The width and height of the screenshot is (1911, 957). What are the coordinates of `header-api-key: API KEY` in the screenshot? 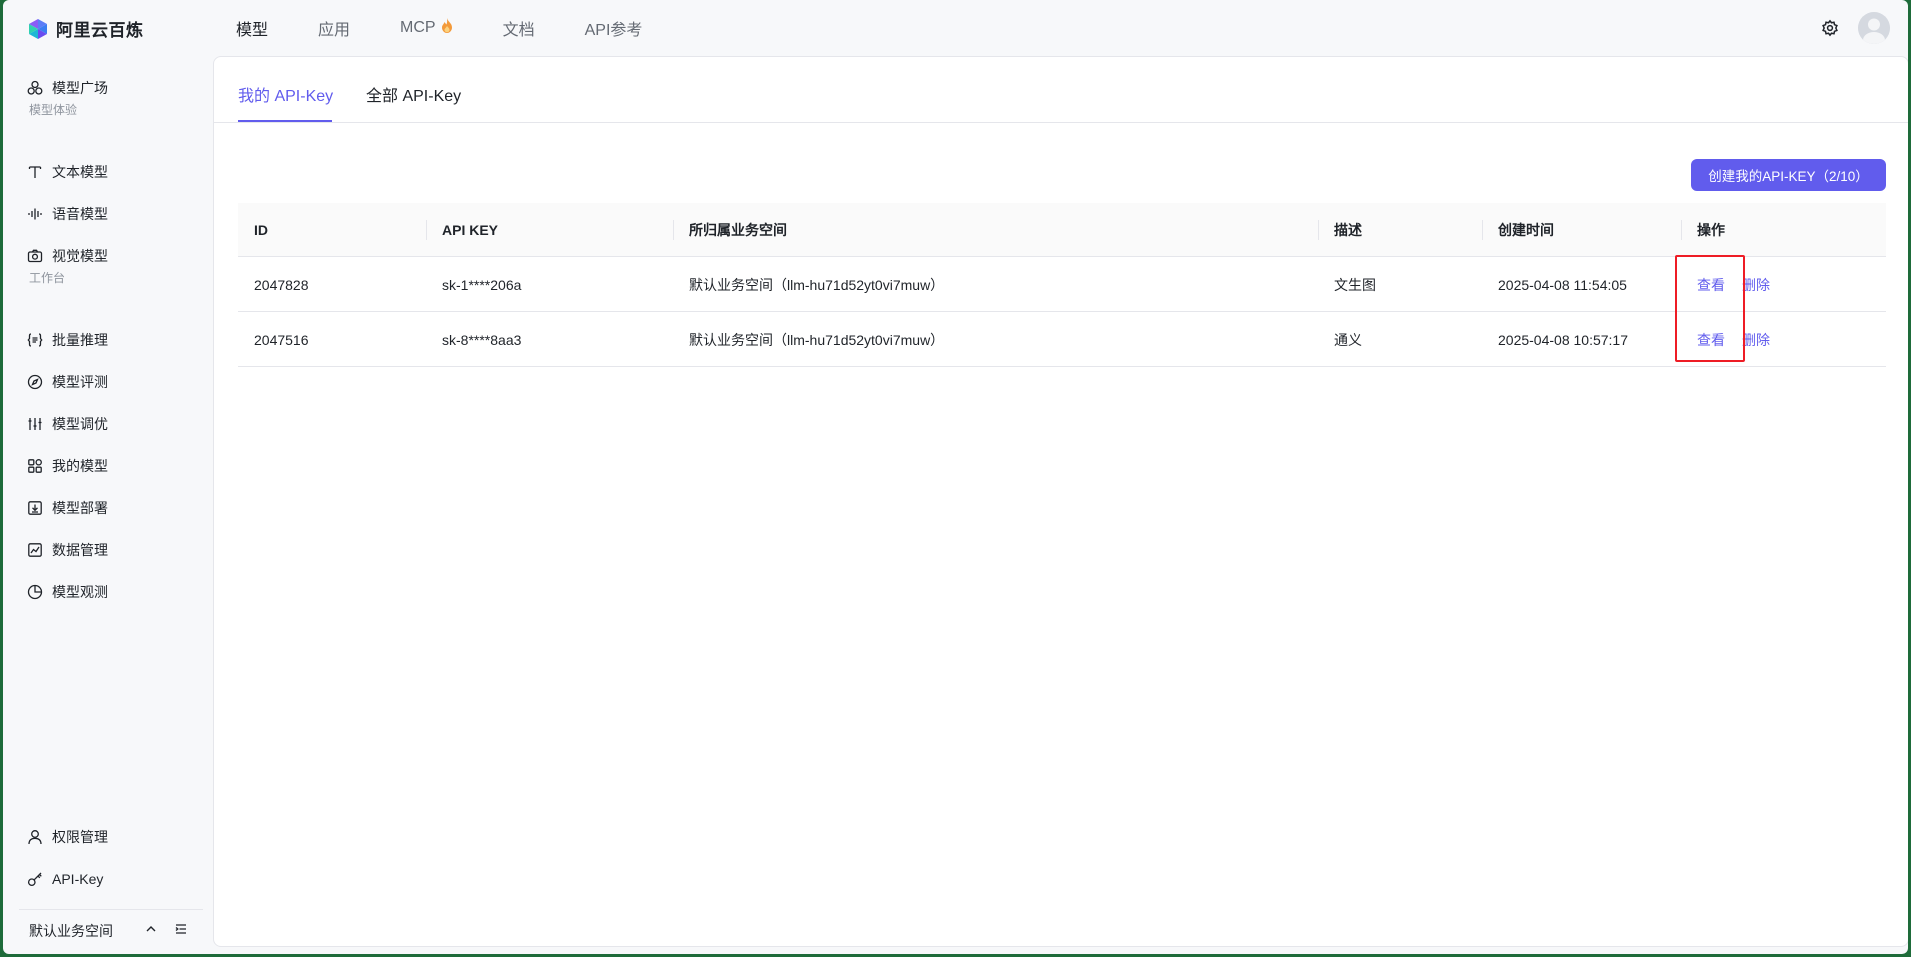 It's located at (470, 230).